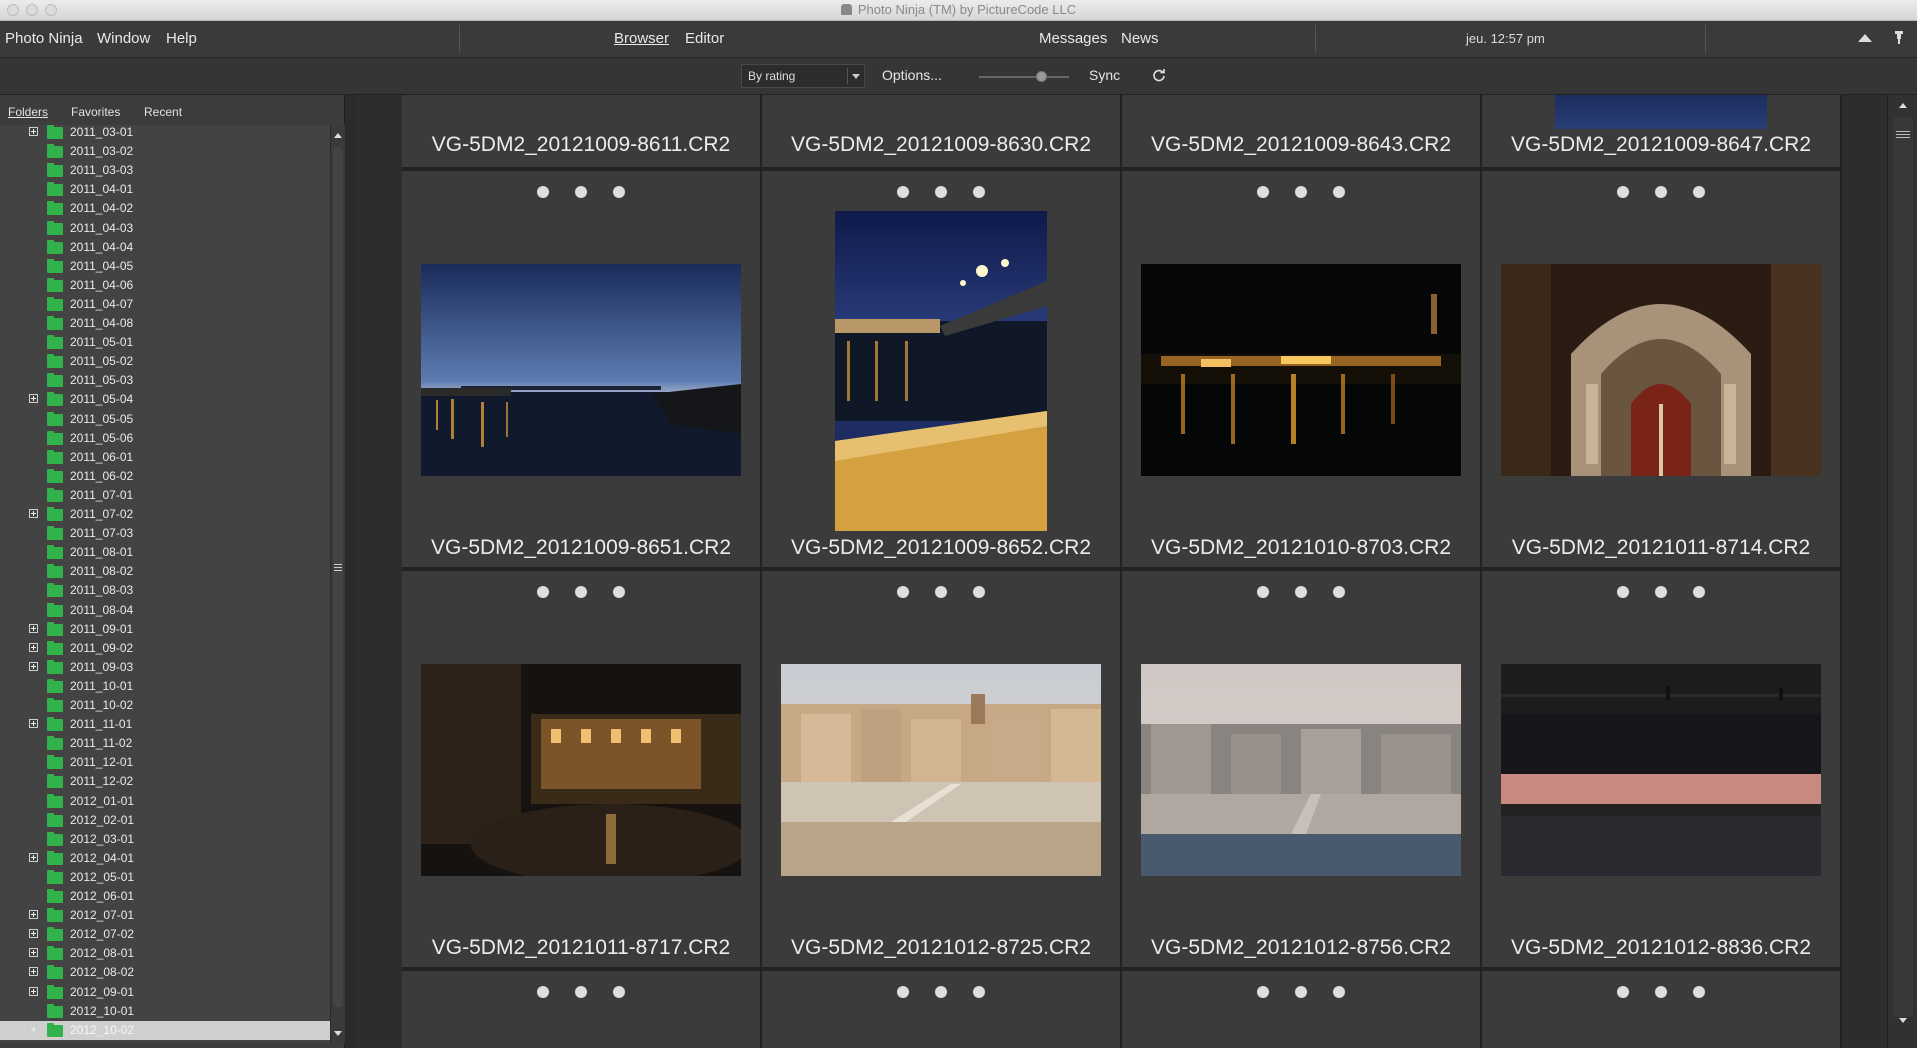  I want to click on tab-editor: Editor, so click(704, 38).